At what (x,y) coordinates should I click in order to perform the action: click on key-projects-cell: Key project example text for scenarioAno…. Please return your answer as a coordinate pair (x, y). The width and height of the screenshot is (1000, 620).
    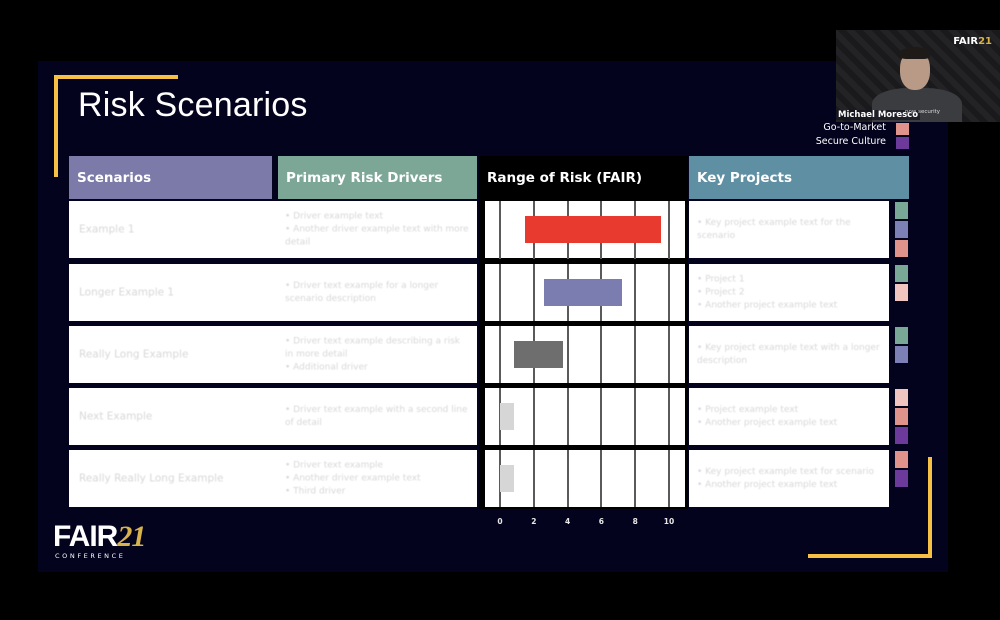
    Looking at the image, I should click on (789, 478).